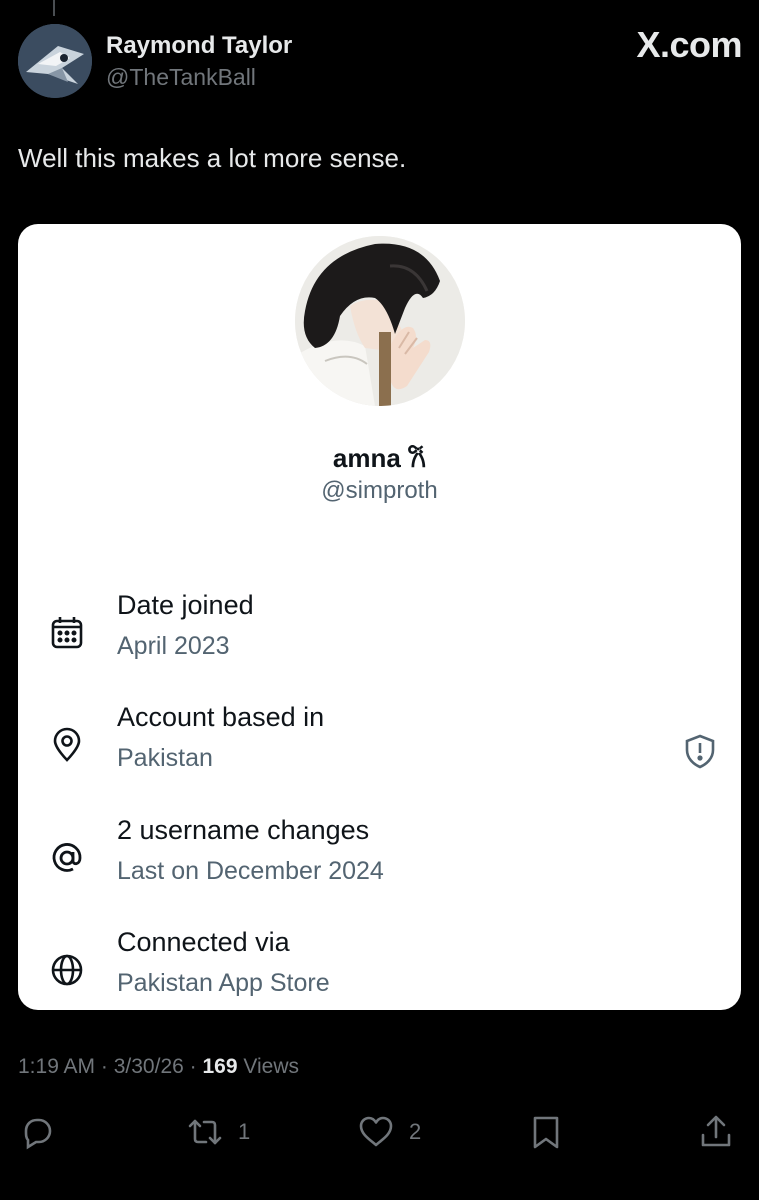 The height and width of the screenshot is (1200, 759). What do you see at coordinates (271, 1066) in the screenshot?
I see `views-label: Views` at bounding box center [271, 1066].